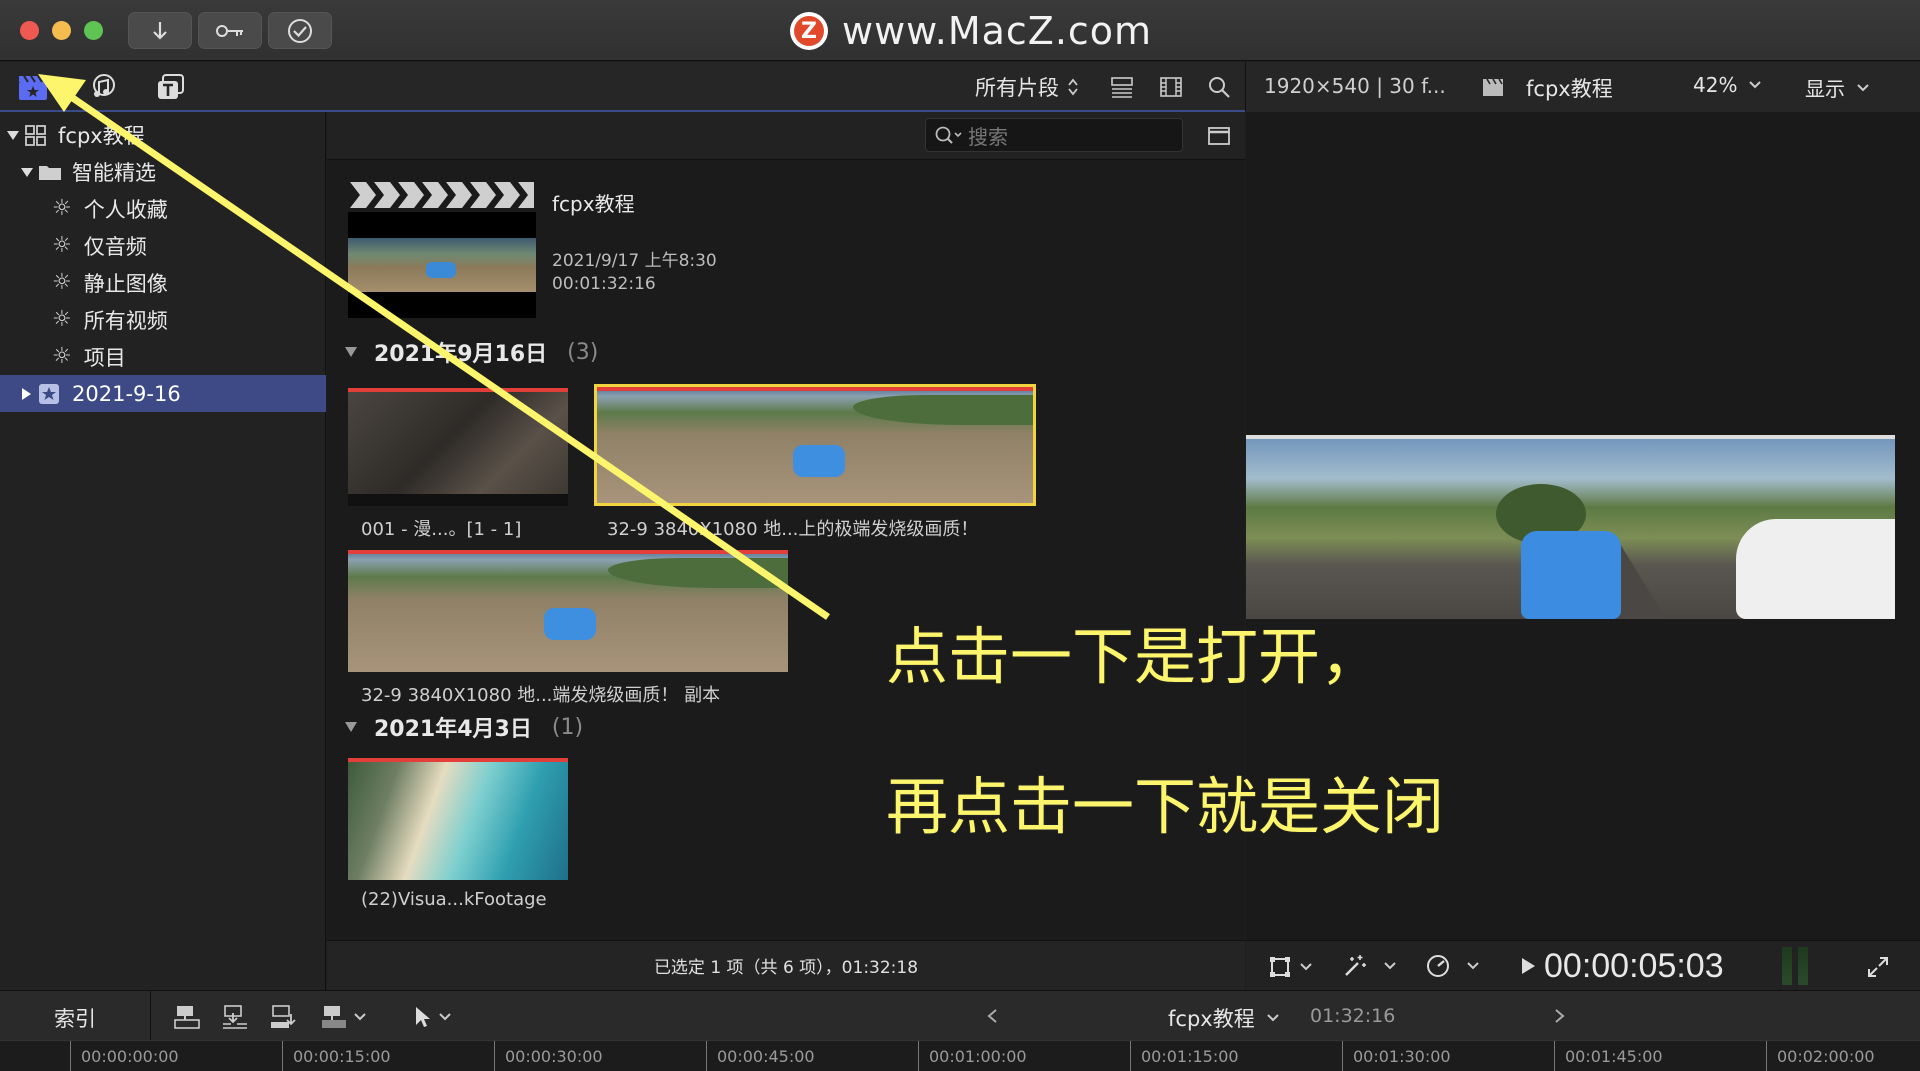 Image resolution: width=1920 pixels, height=1071 pixels. What do you see at coordinates (343, 1017) in the screenshot?
I see `overwrite-clip-button` at bounding box center [343, 1017].